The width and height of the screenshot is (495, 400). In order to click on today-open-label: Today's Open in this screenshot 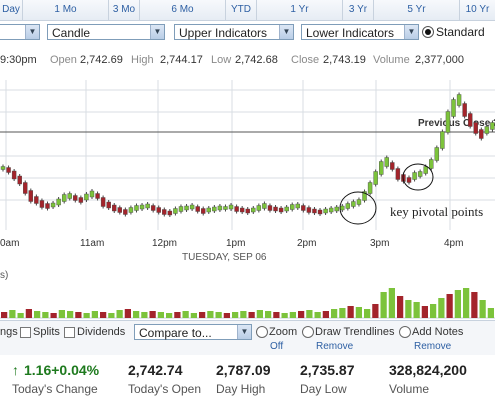, I will do `click(165, 389)`.